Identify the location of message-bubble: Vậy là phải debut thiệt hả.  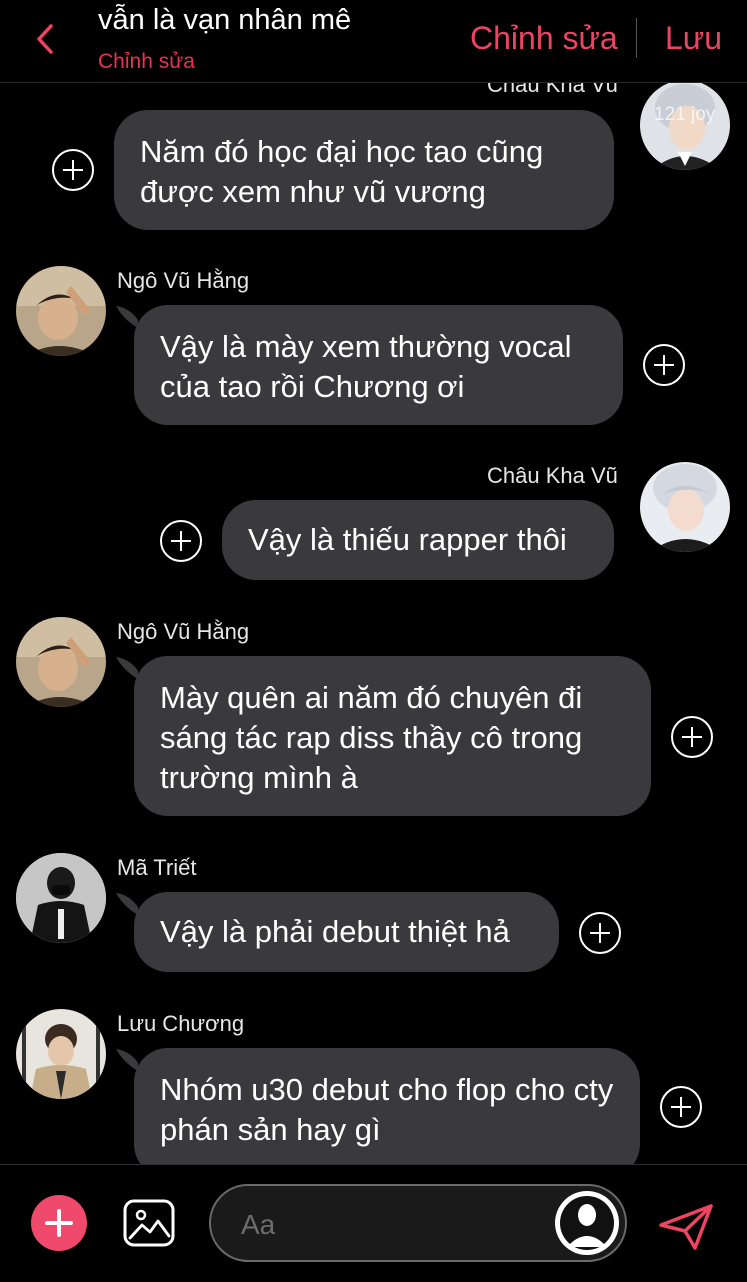
(346, 932).